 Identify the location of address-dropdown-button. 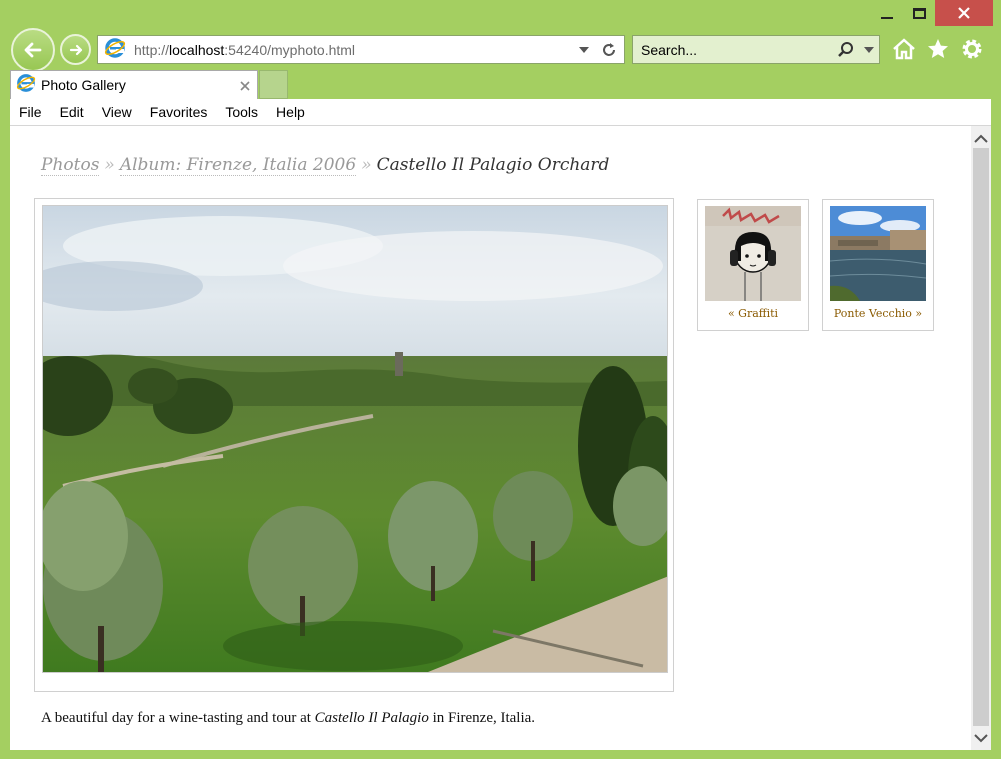
(584, 49).